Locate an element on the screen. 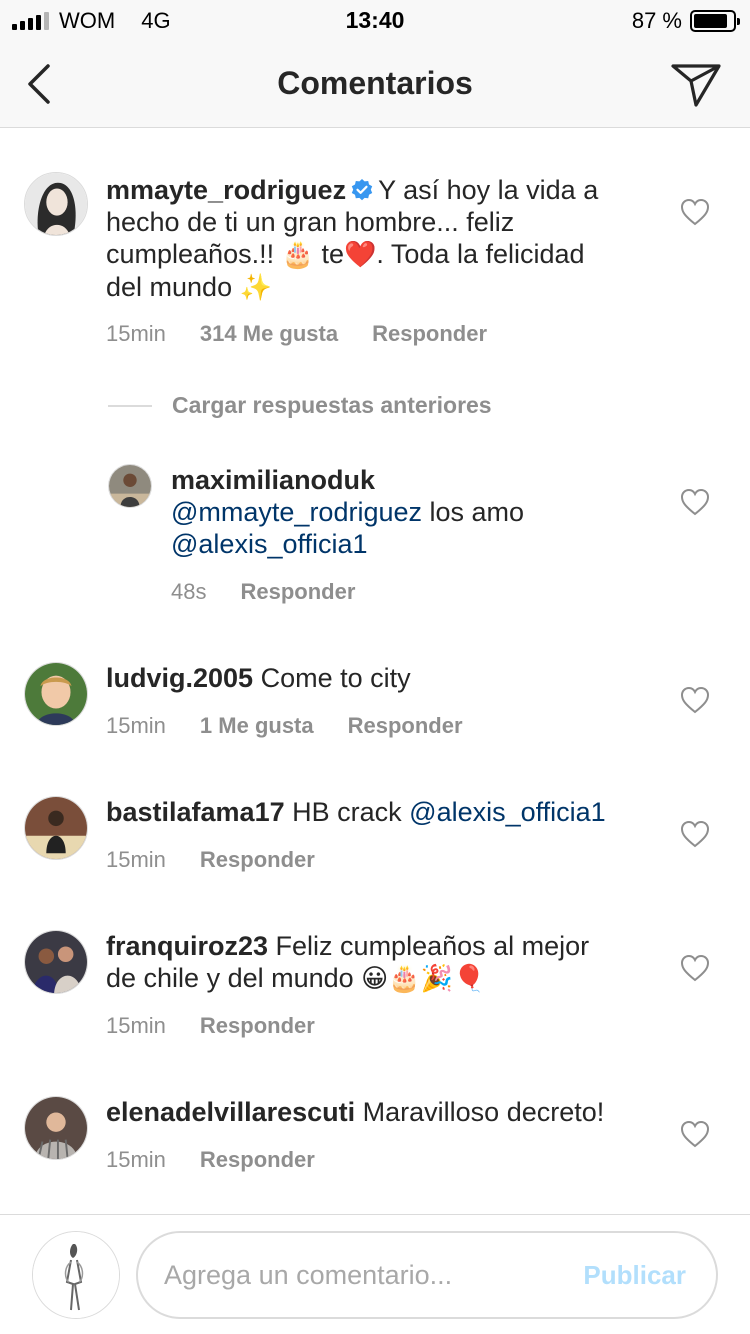  comment-body-line: cumpleaños.!! is located at coordinates (194, 254).